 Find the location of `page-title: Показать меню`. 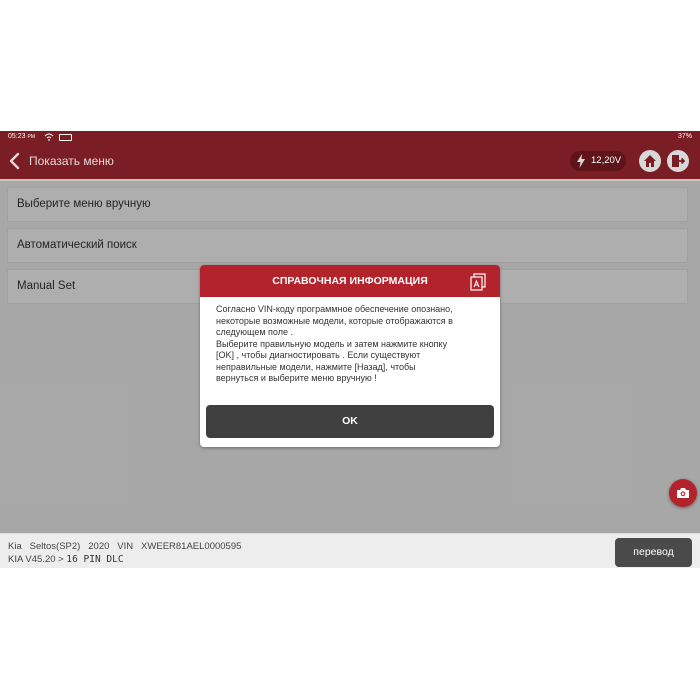

page-title: Показать меню is located at coordinates (71, 161).